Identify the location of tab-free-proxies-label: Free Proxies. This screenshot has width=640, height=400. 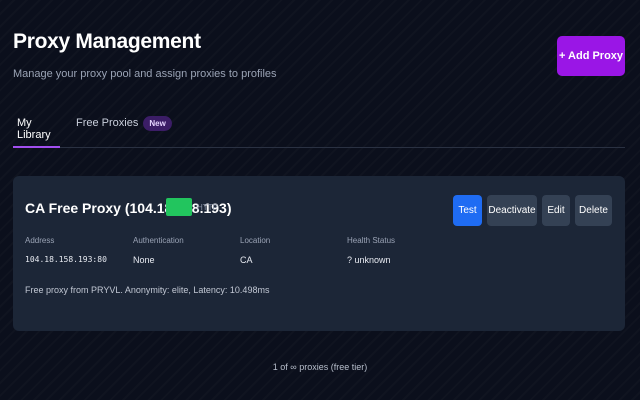
(107, 123).